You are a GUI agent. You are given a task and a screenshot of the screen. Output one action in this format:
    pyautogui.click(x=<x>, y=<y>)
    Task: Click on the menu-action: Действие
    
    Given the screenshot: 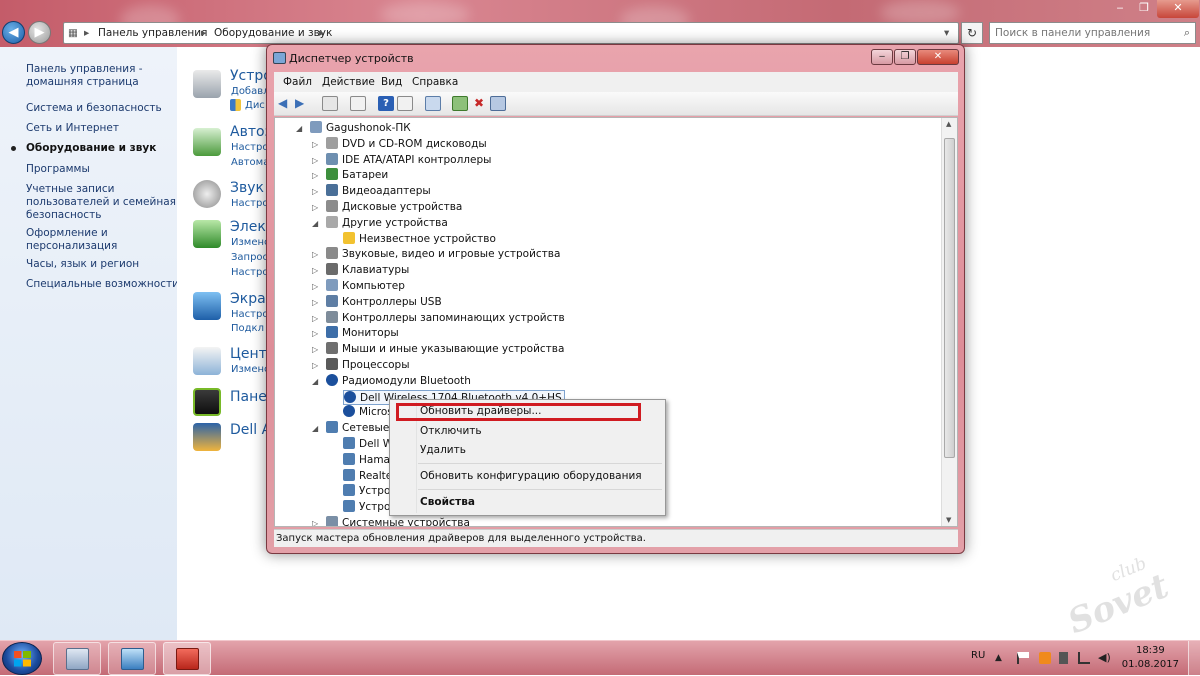 What is the action you would take?
    pyautogui.click(x=348, y=82)
    